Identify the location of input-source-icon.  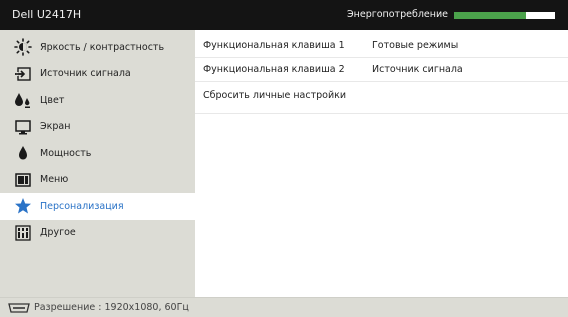
(23, 74).